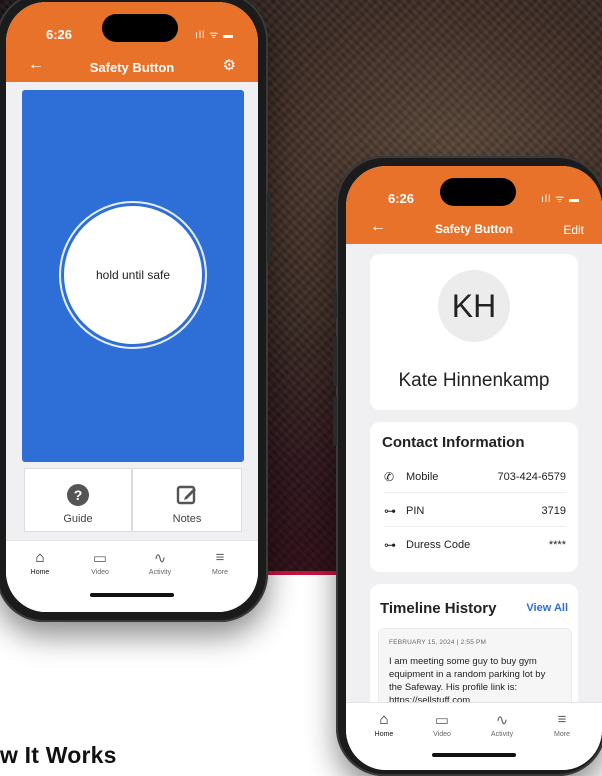 The height and width of the screenshot is (776, 602). Describe the element at coordinates (187, 519) in the screenshot. I see `notes-label: Notes` at that location.